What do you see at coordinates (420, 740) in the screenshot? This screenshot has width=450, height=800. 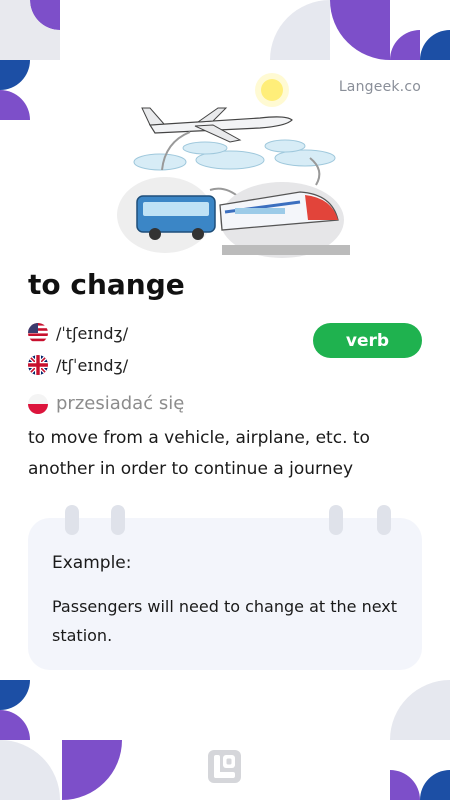 I see `corner-decoration-bottom-right` at bounding box center [420, 740].